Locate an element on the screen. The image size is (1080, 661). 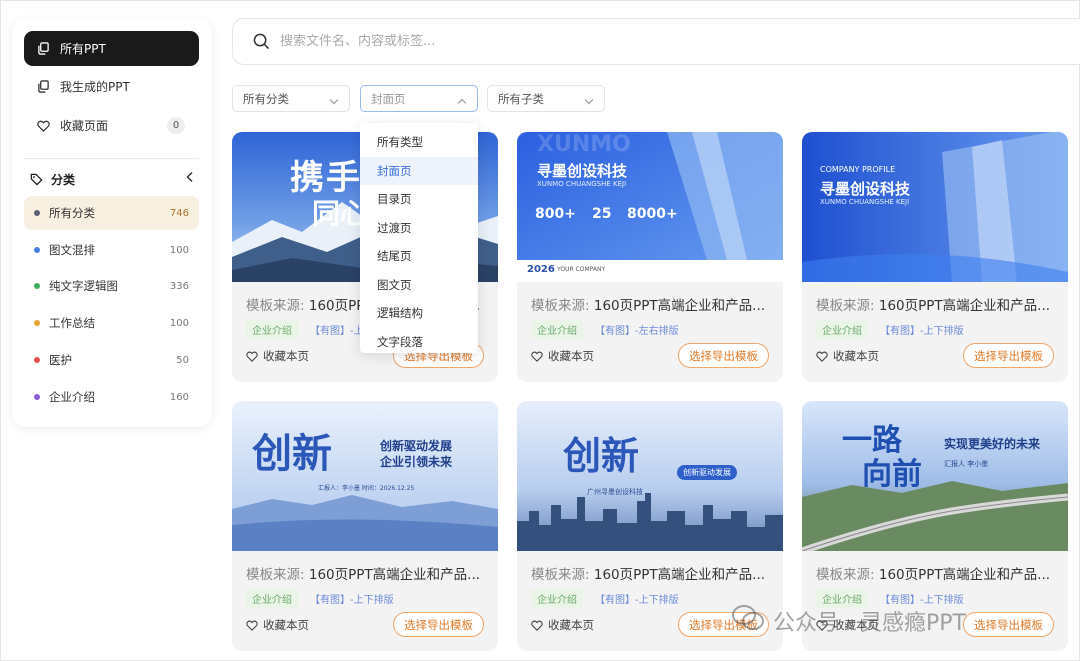
dropdown-option: 图文页 is located at coordinates (419, 285).